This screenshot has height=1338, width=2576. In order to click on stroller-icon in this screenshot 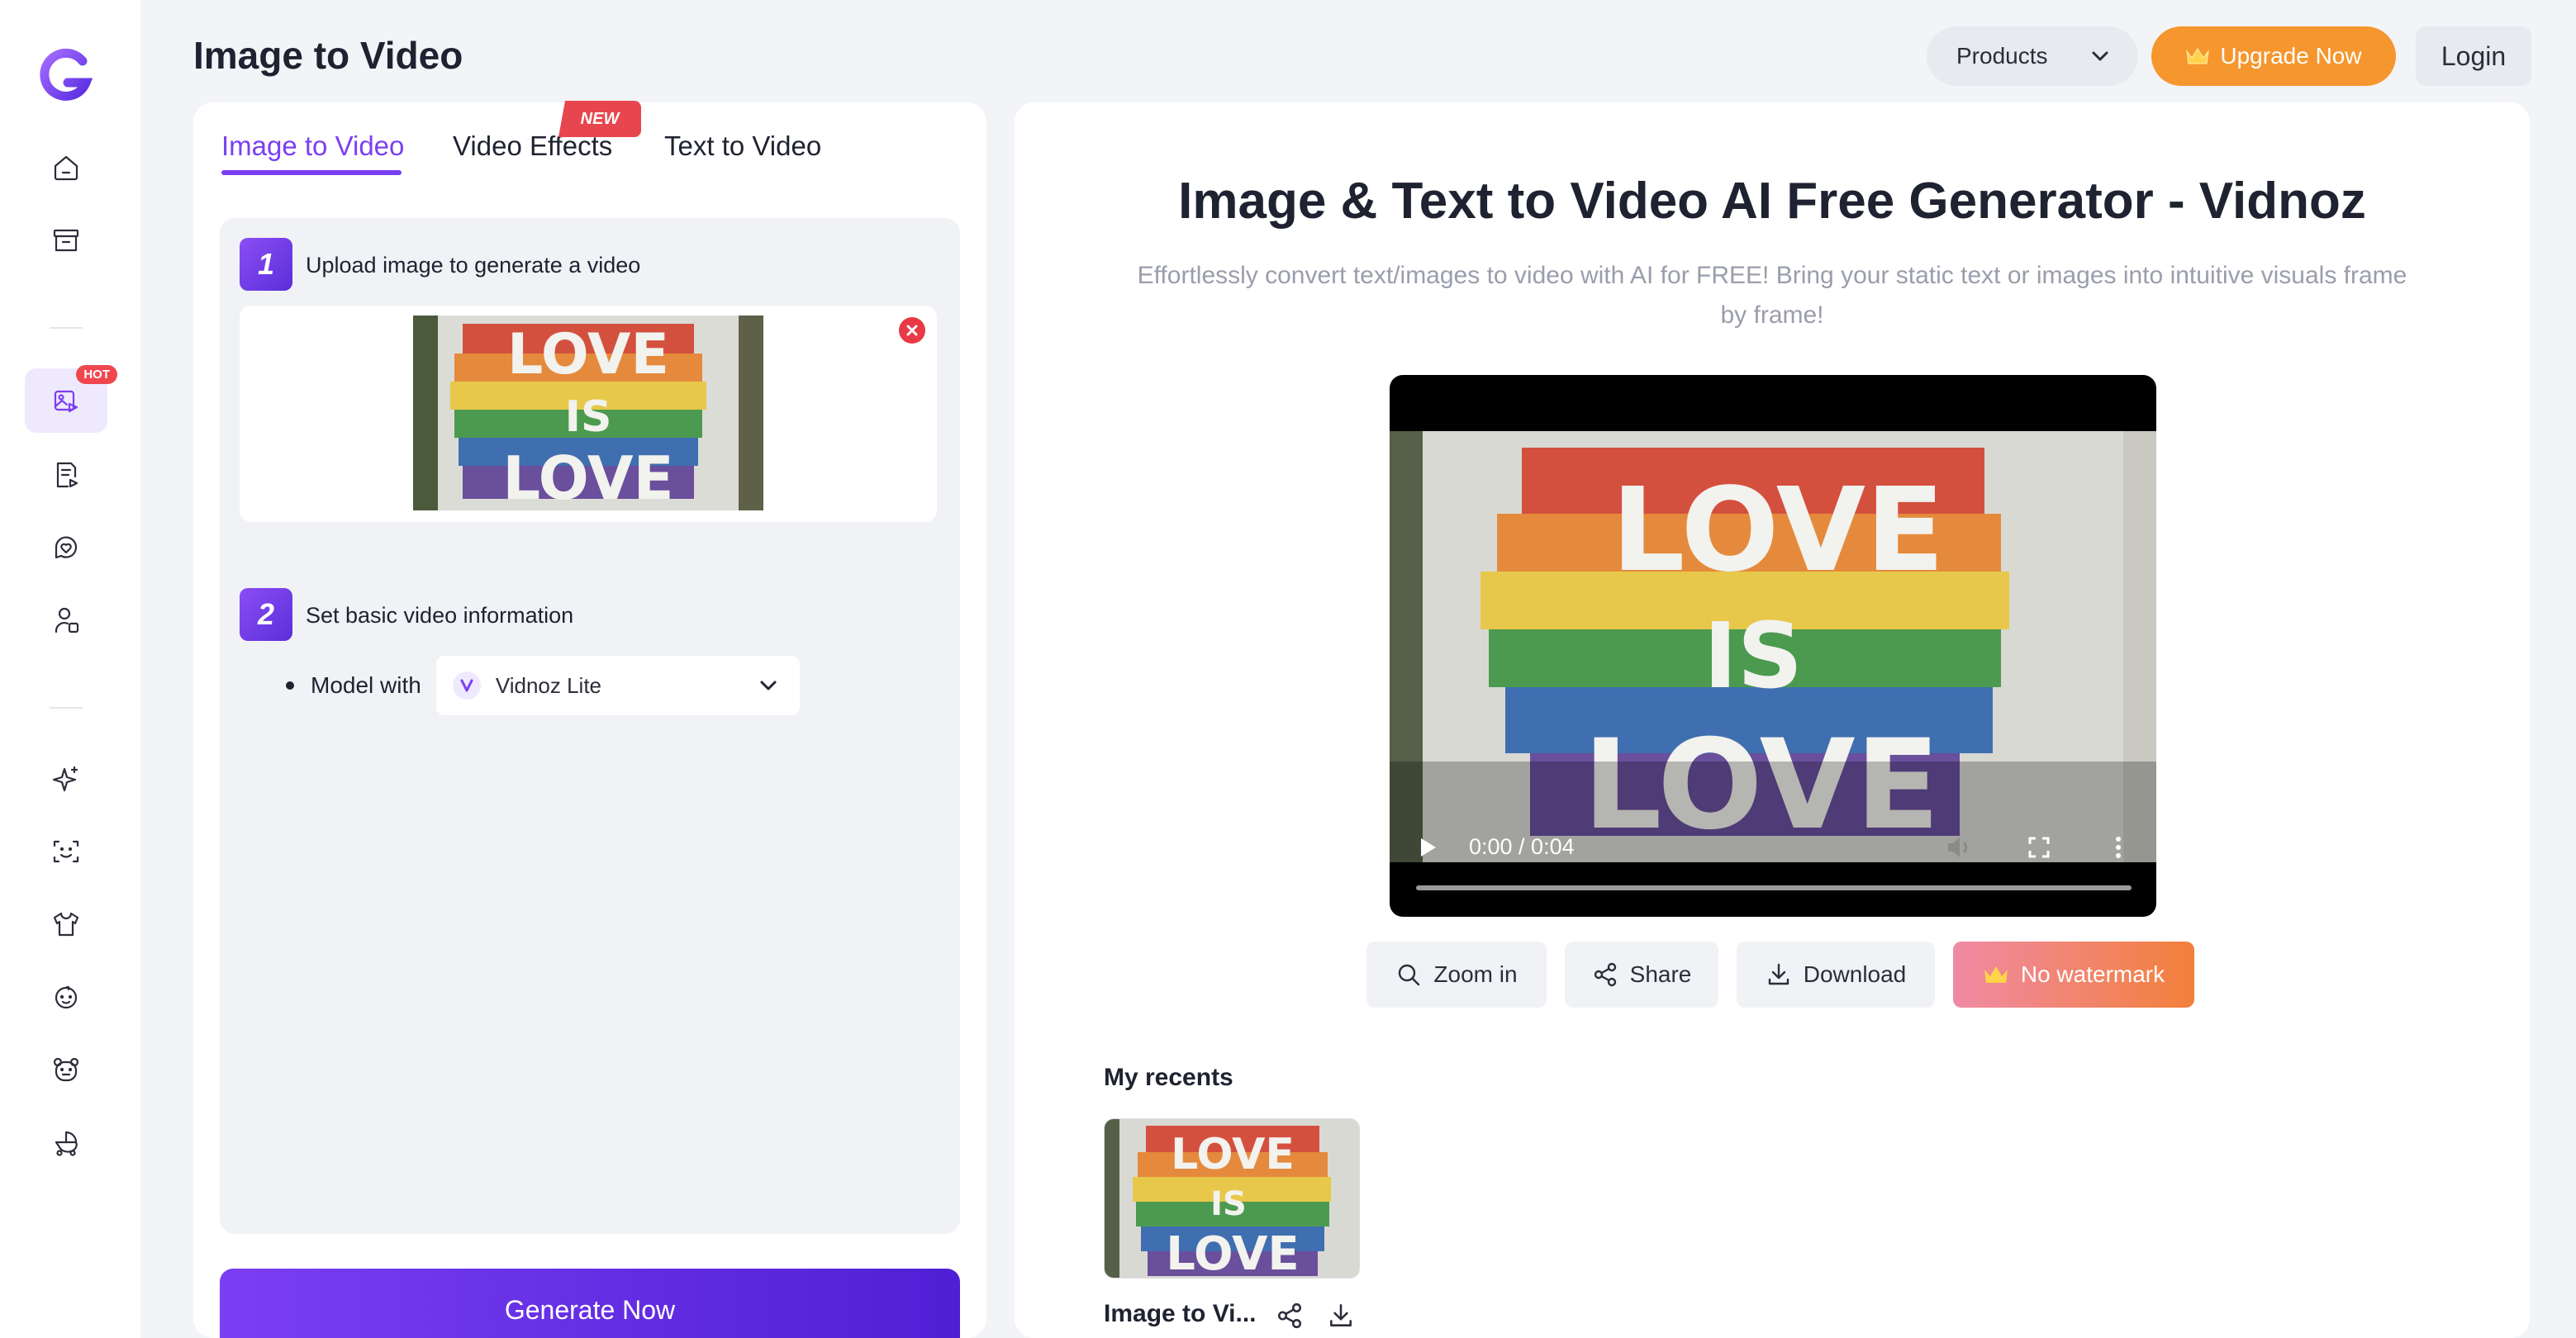, I will do `click(66, 1143)`.